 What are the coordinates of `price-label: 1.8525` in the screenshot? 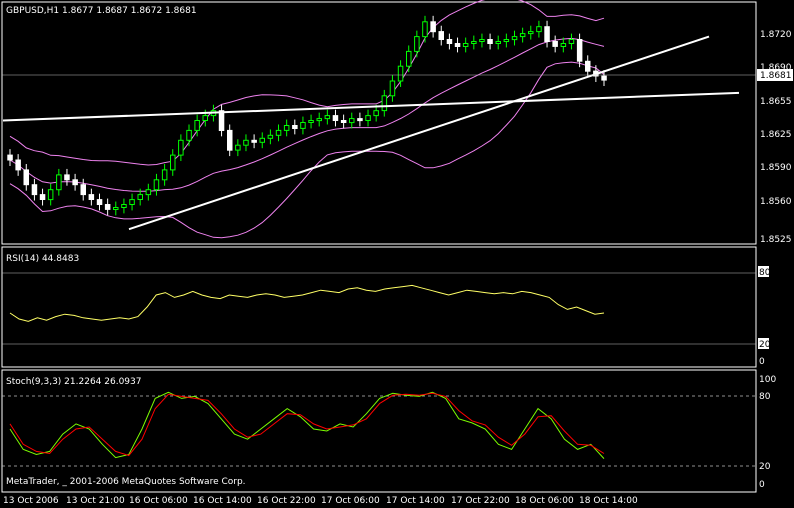 It's located at (776, 240).